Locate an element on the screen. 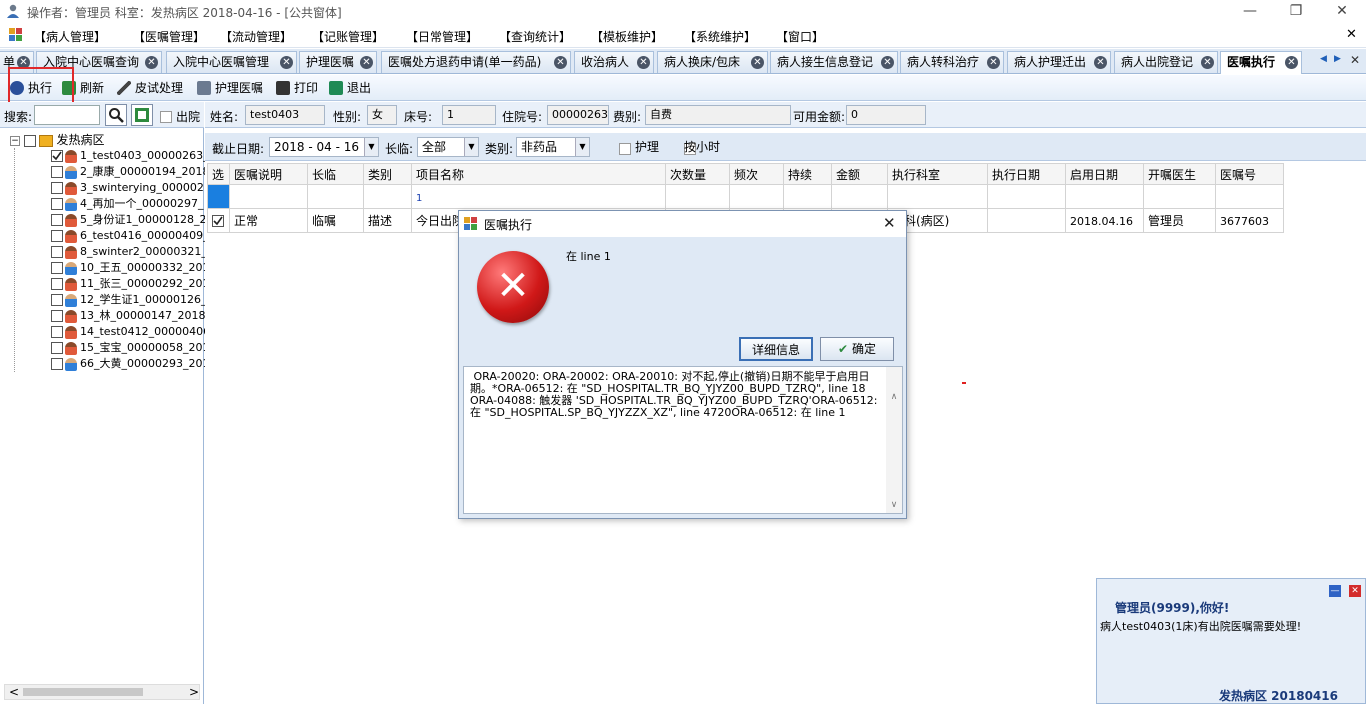  refresh-tree-button is located at coordinates (142, 115).